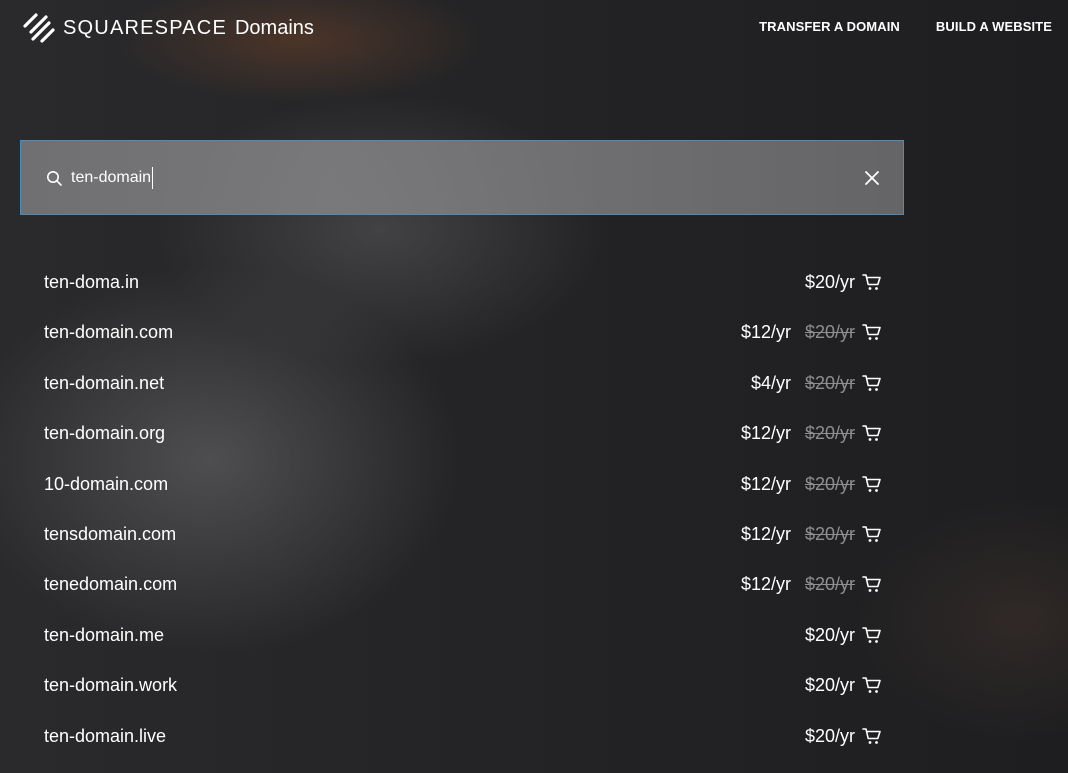 This screenshot has width=1068, height=773. What do you see at coordinates (462, 684) in the screenshot?
I see `result-row: ten-domain.work $20/yr` at bounding box center [462, 684].